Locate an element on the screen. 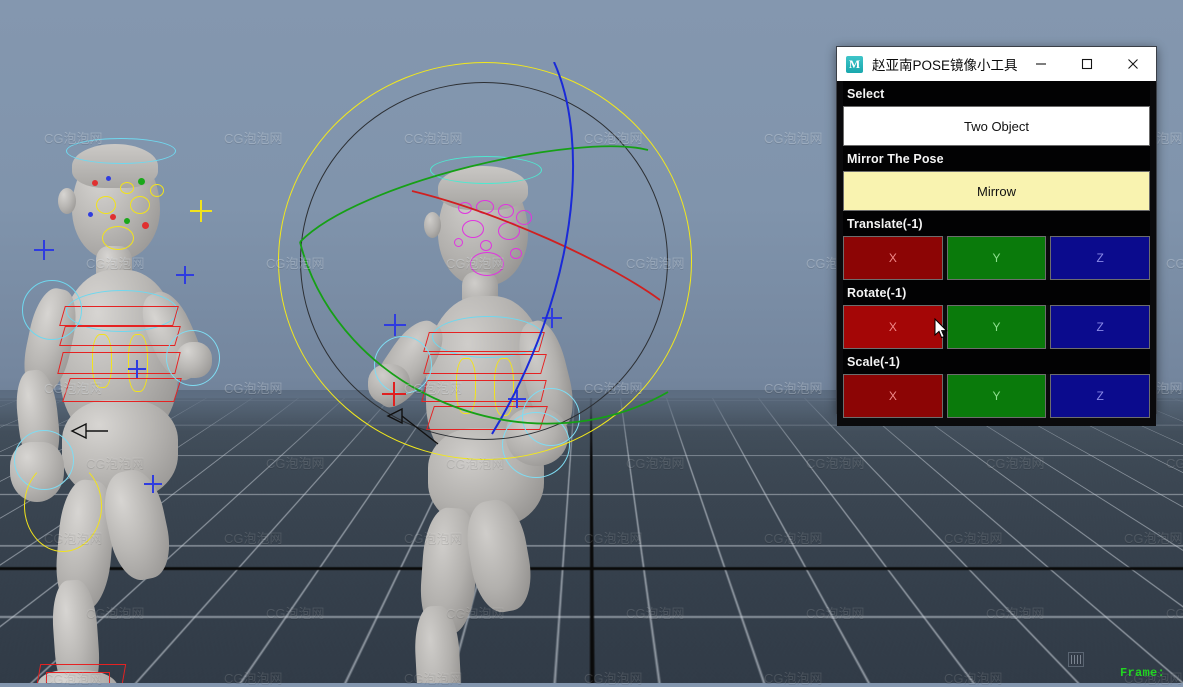 The width and height of the screenshot is (1183, 687). pivot-plus-r1 is located at coordinates (395, 325).